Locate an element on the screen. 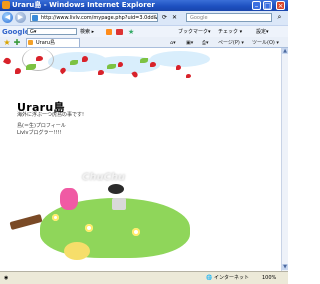  window-title: Uraru島 - Windows Internet Explorer is located at coordinates (83, 5).